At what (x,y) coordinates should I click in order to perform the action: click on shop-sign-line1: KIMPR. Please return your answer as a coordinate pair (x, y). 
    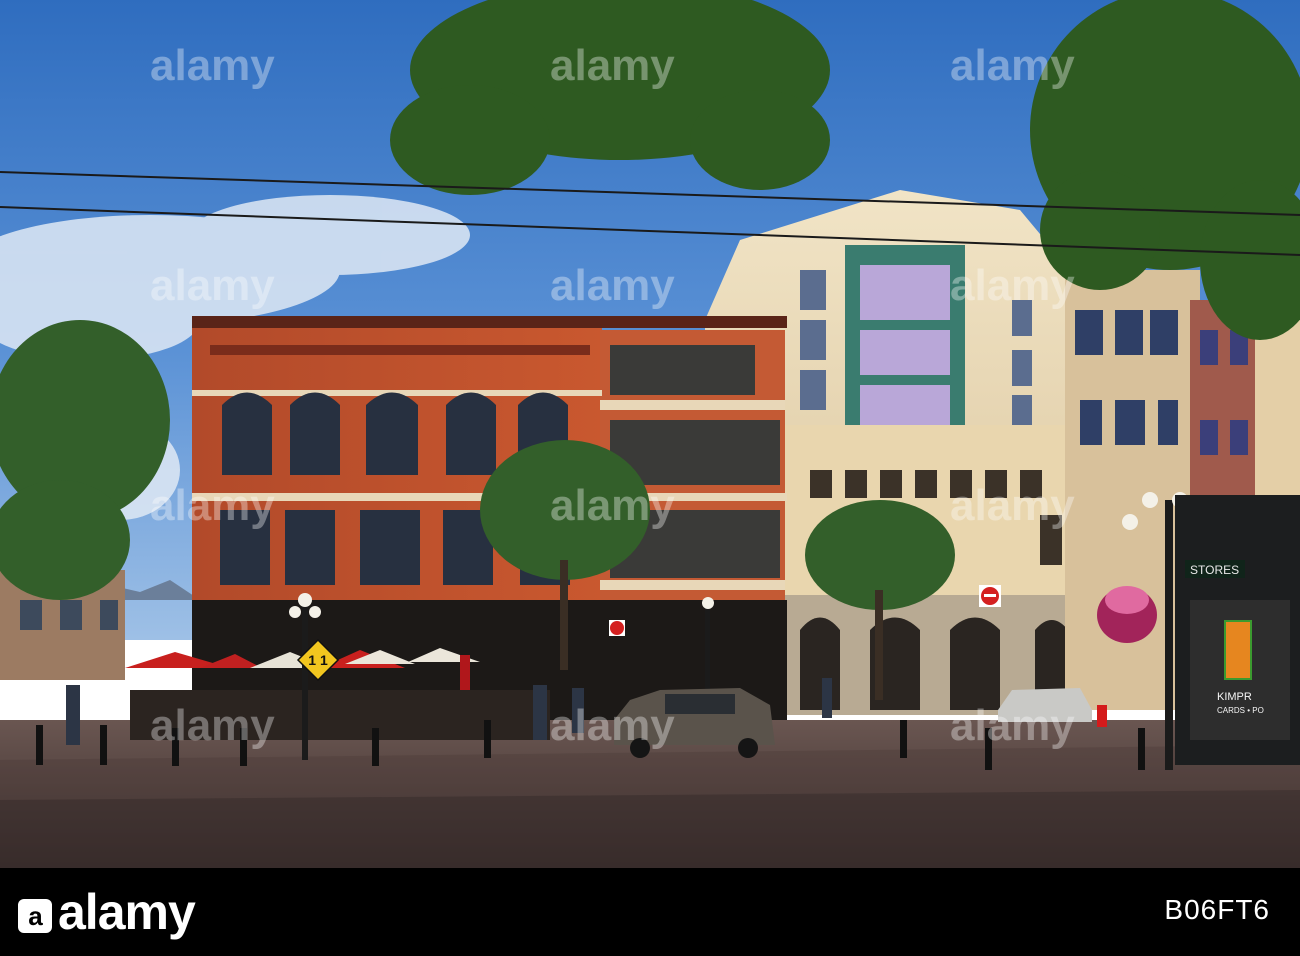
    Looking at the image, I should click on (1234, 697).